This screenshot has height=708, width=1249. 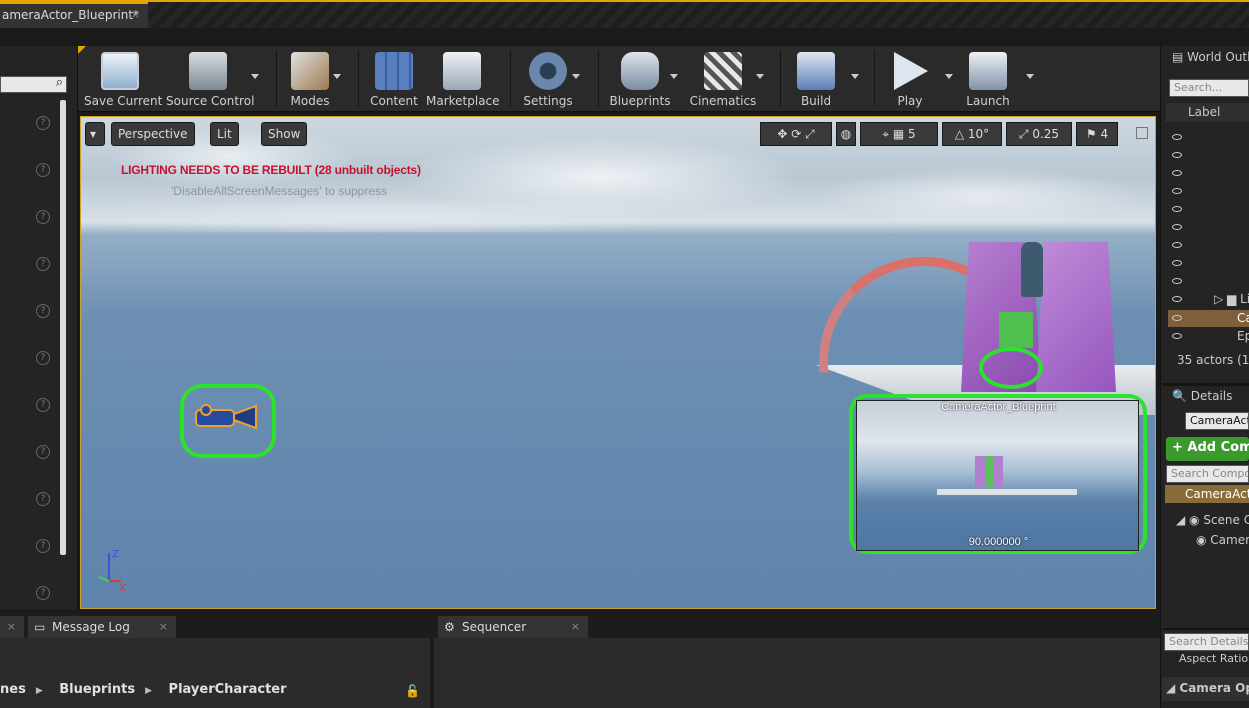 What do you see at coordinates (412, 691) in the screenshot?
I see `lock-icon: 🔓` at bounding box center [412, 691].